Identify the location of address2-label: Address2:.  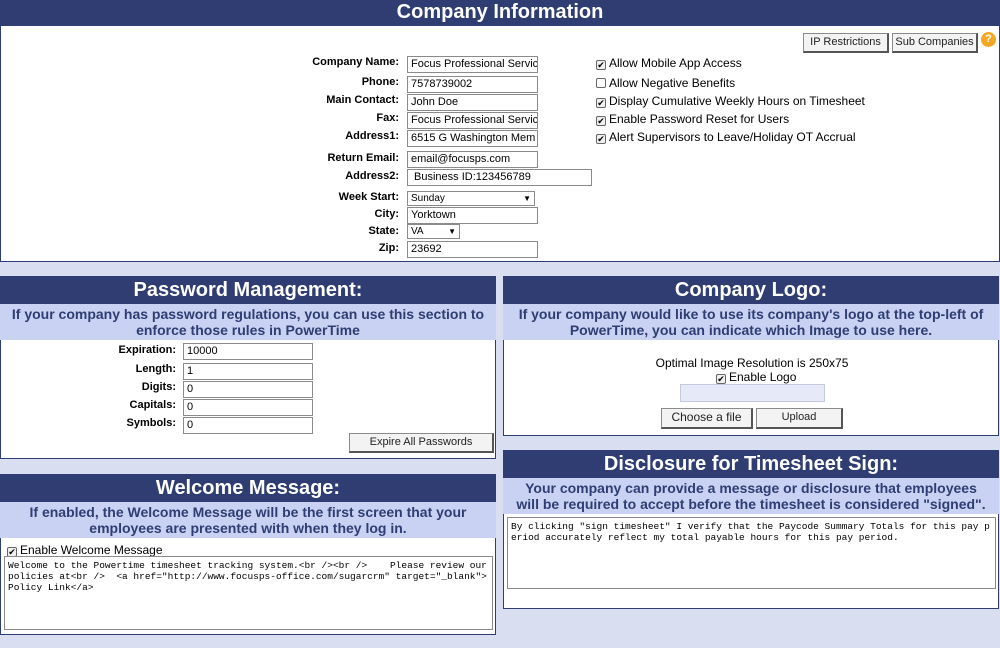
(372, 176).